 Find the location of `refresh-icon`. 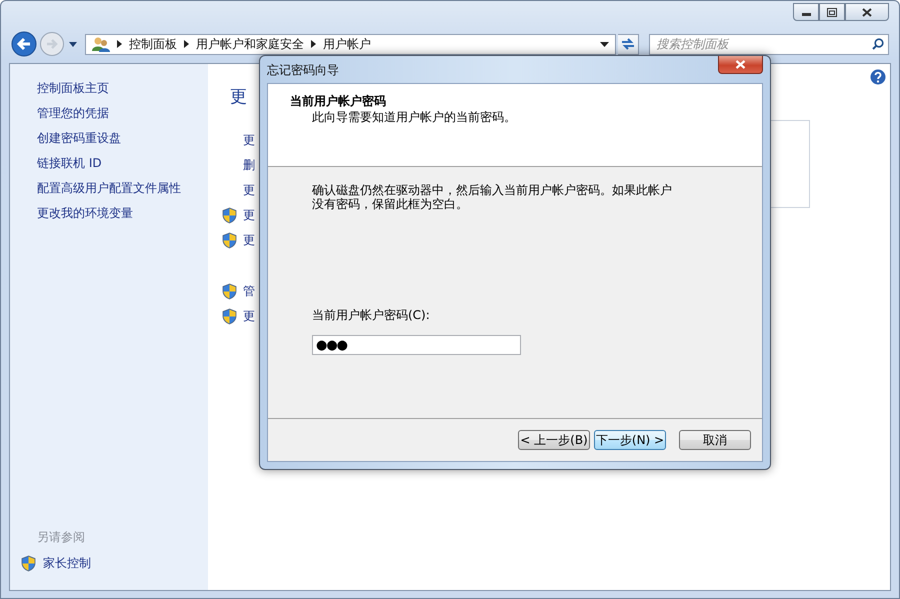

refresh-icon is located at coordinates (628, 44).